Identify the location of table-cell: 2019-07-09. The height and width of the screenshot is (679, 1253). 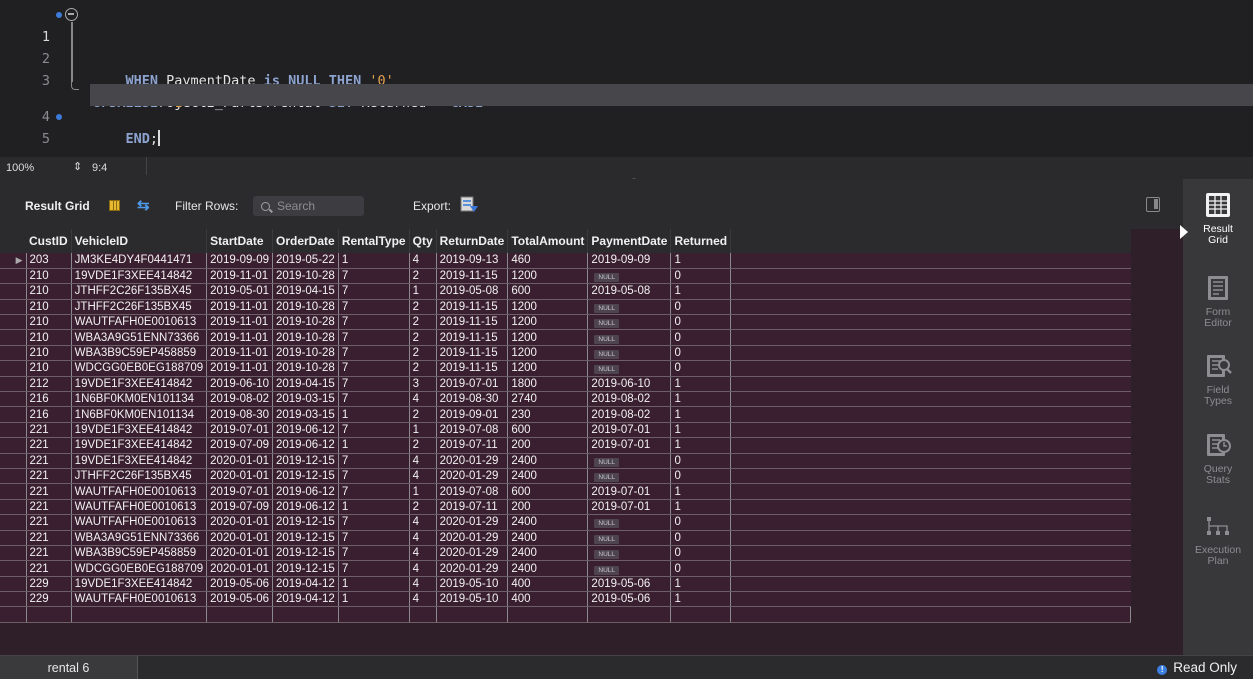
(239, 507).